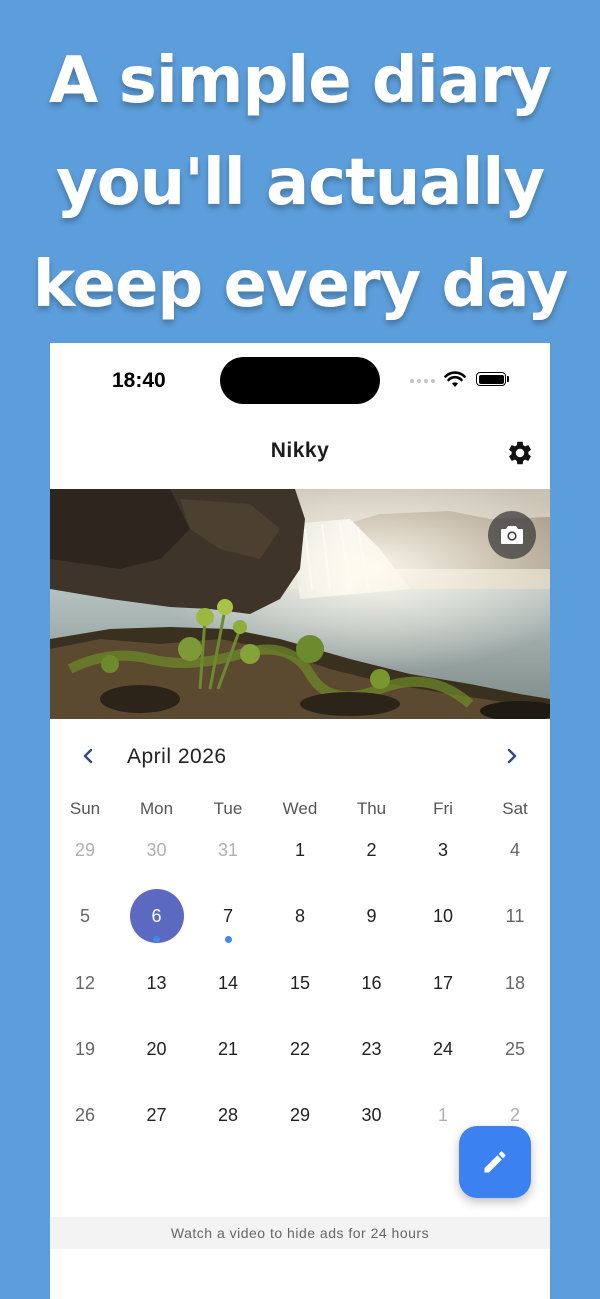 This screenshot has width=600, height=1299. I want to click on calendar-day: 17, so click(443, 983).